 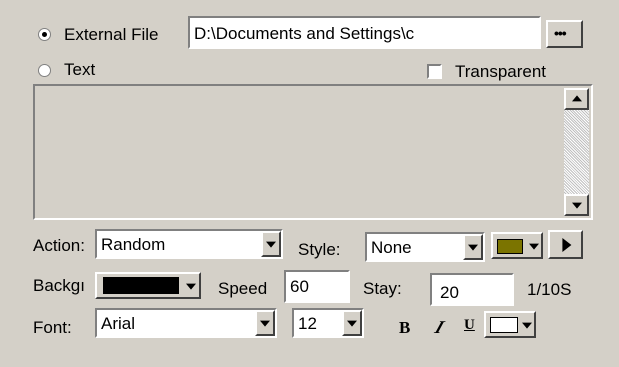 What do you see at coordinates (299, 286) in the screenshot?
I see `speed-value: 60` at bounding box center [299, 286].